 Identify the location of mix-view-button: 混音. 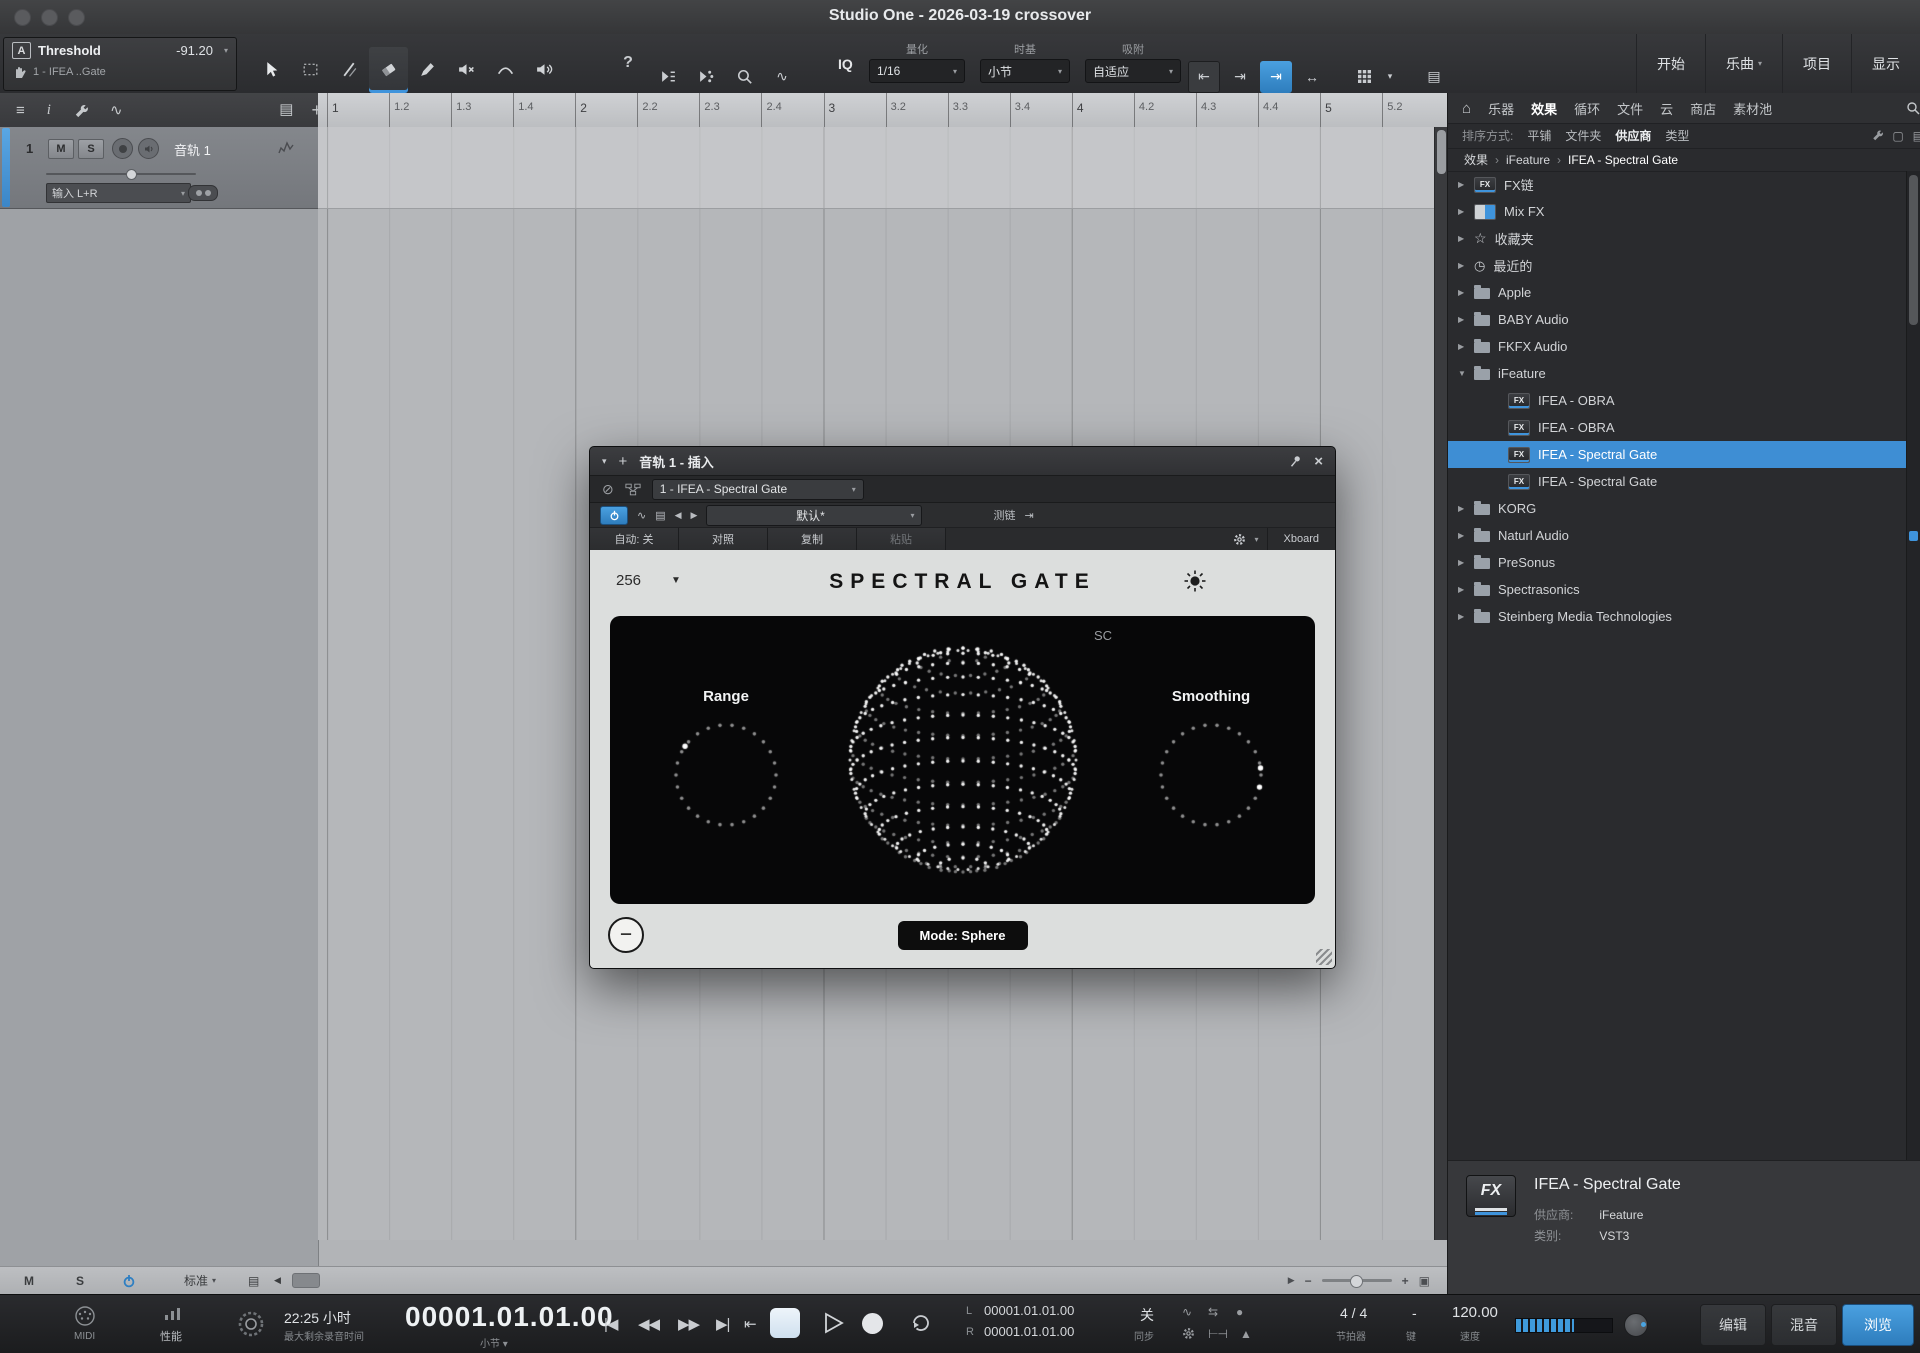
(1804, 1325).